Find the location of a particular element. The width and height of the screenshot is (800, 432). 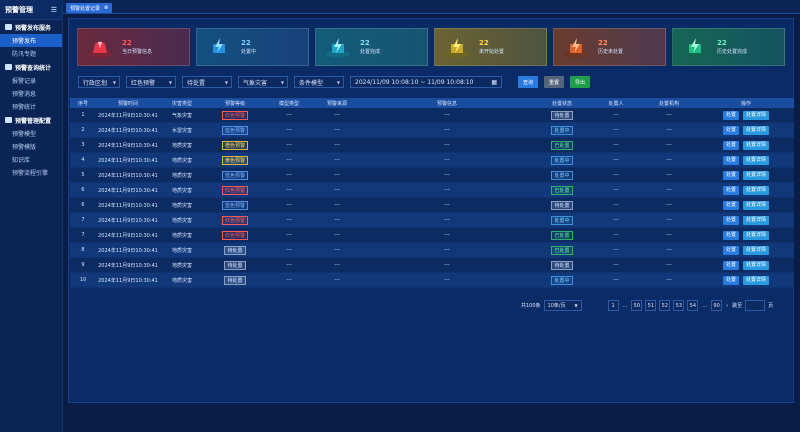

cell-info: --- is located at coordinates (447, 205).